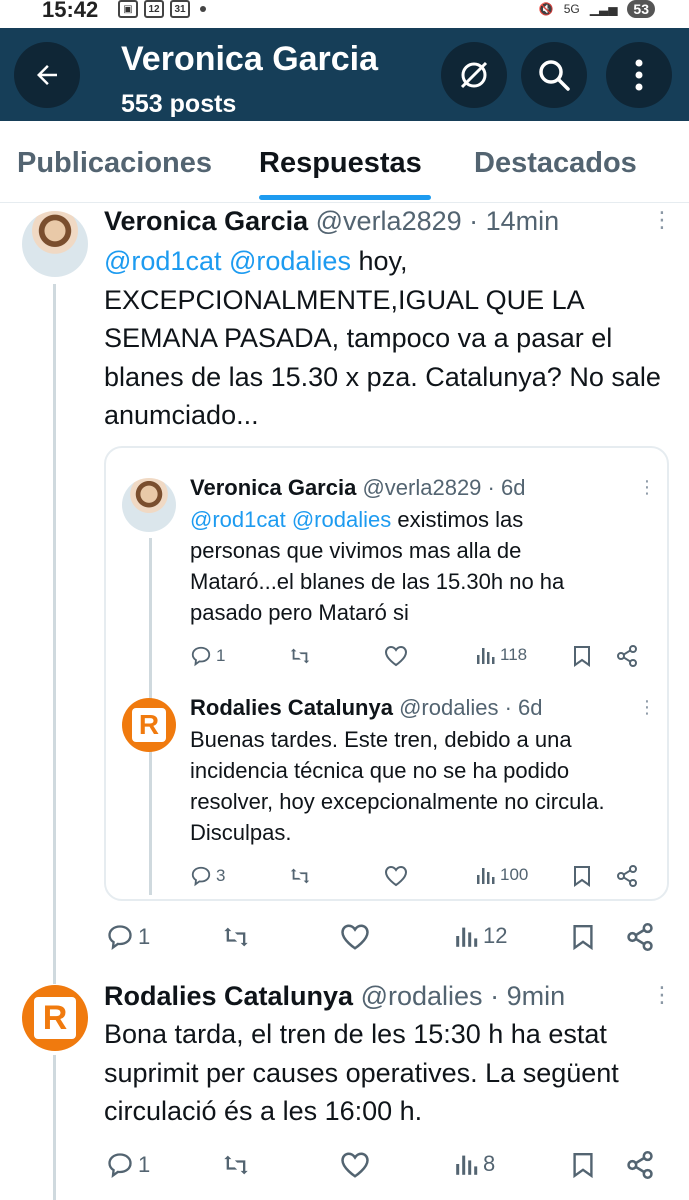 This screenshot has height=1200, width=689. What do you see at coordinates (221, 875) in the screenshot?
I see `reply-count: 3` at bounding box center [221, 875].